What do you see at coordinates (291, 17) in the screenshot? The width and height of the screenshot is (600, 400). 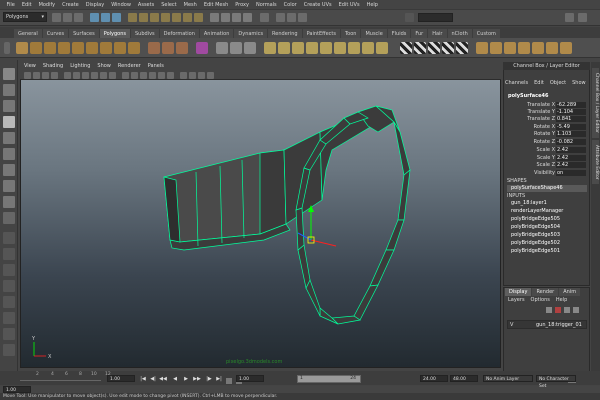 I see `ipr-render-icon` at bounding box center [291, 17].